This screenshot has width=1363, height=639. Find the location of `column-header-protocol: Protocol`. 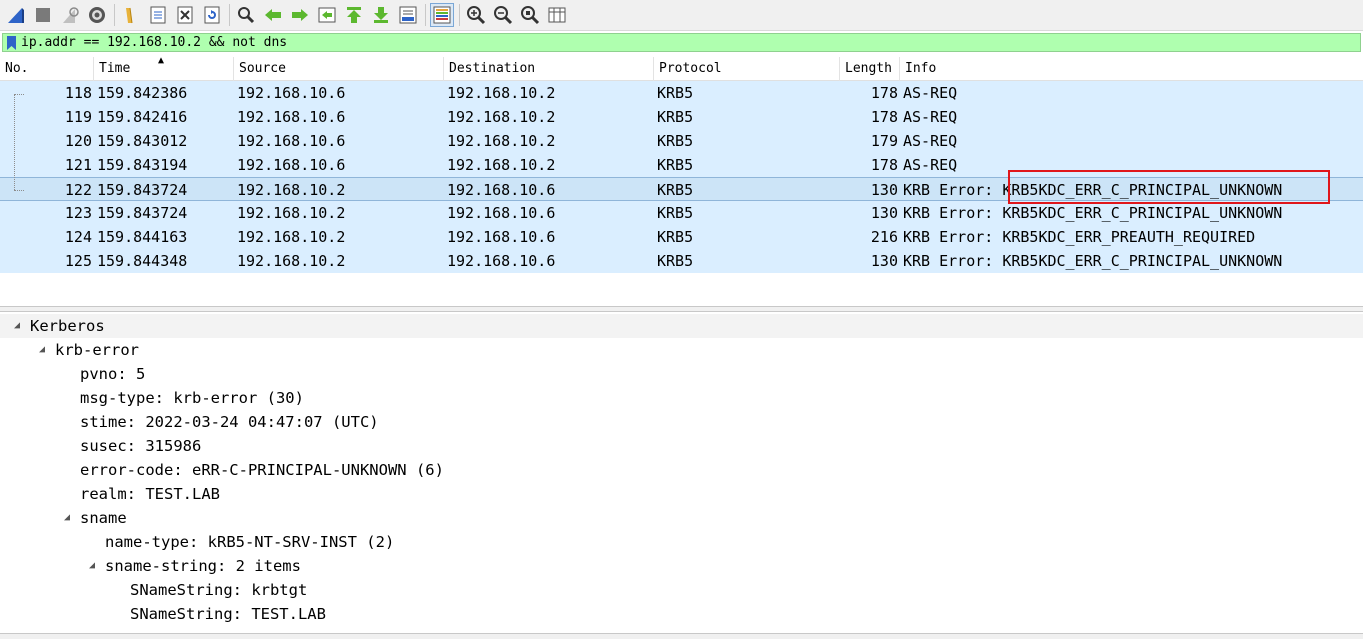

column-header-protocol: Protocol is located at coordinates (747, 69).